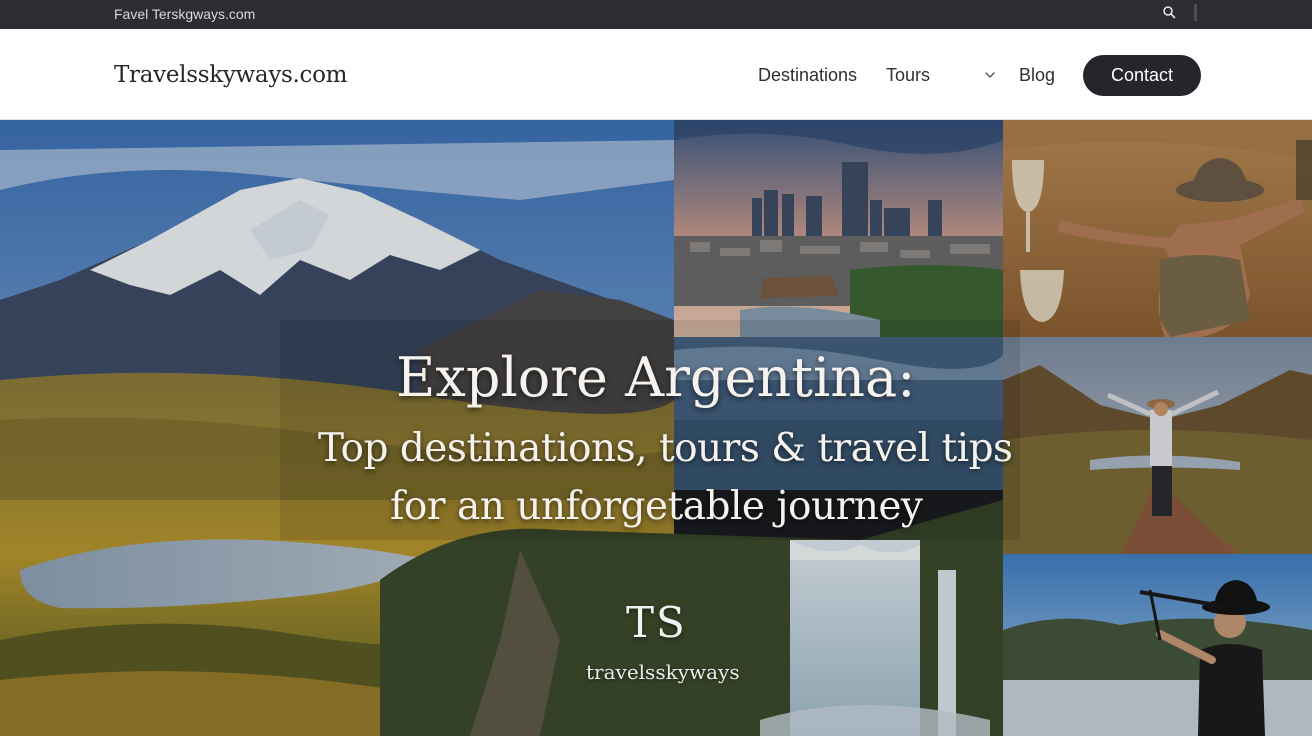  What do you see at coordinates (663, 672) in the screenshot?
I see `brand-name: travelsskyways` at bounding box center [663, 672].